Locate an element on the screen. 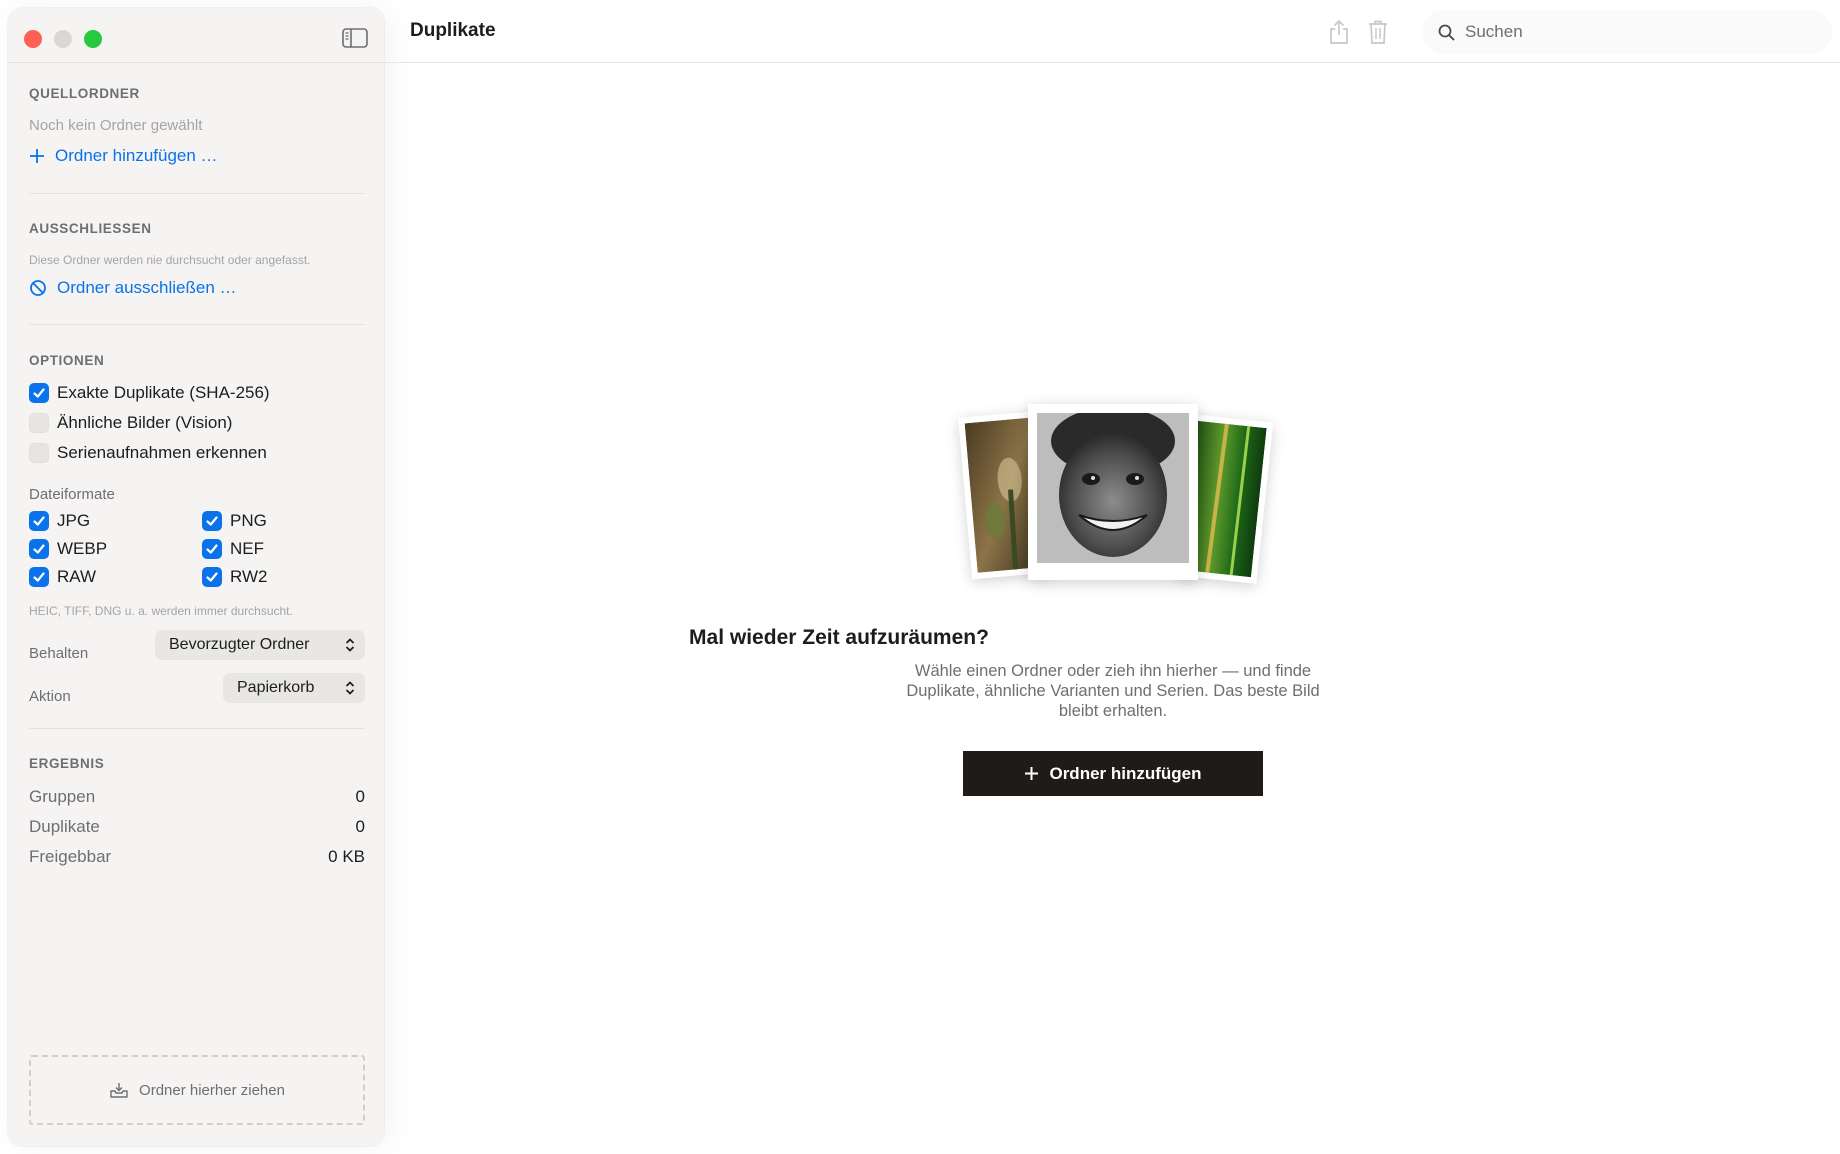  option-label: Exakte Duplikate (SHA-256) is located at coordinates (163, 392).